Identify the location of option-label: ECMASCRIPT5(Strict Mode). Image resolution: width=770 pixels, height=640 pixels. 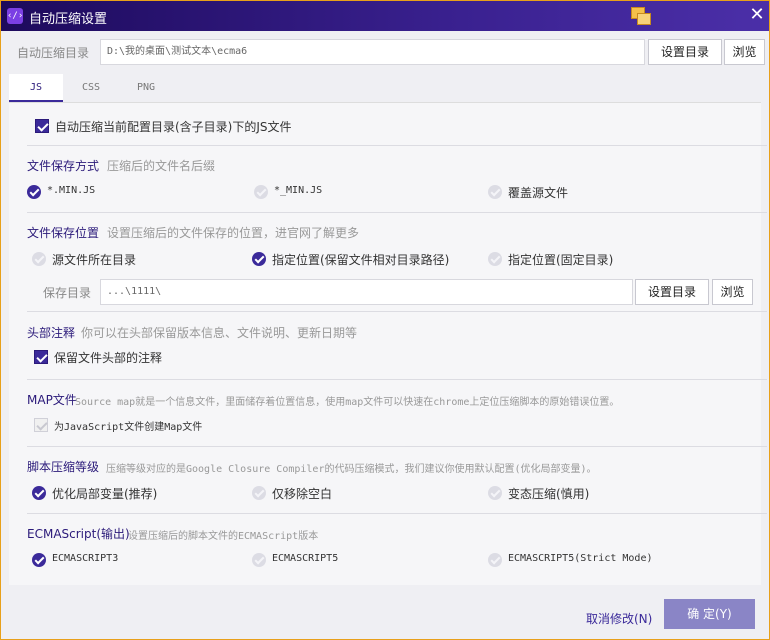
(580, 558).